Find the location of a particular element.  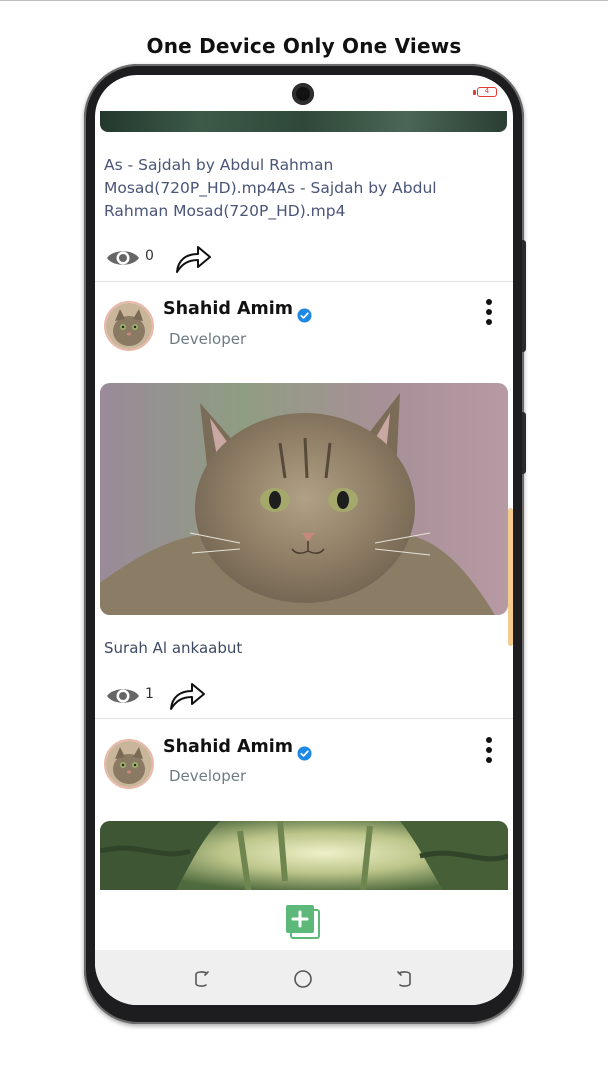

top-border-line is located at coordinates (304, 0).